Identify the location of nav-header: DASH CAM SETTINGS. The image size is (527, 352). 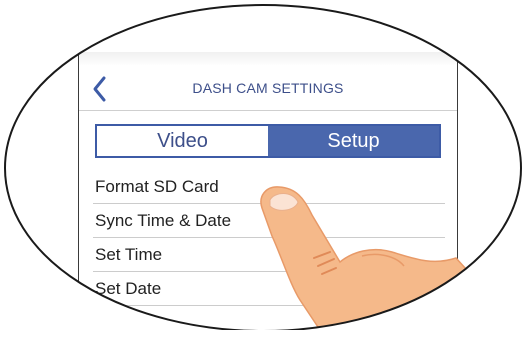
(268, 87).